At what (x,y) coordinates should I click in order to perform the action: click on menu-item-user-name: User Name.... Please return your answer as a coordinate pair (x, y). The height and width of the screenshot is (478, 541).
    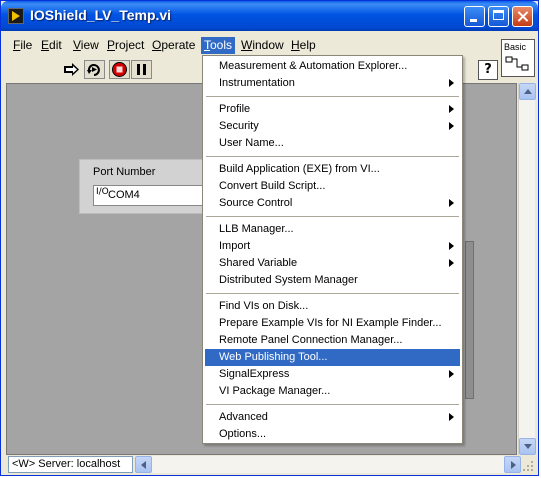
    Looking at the image, I should click on (332, 143).